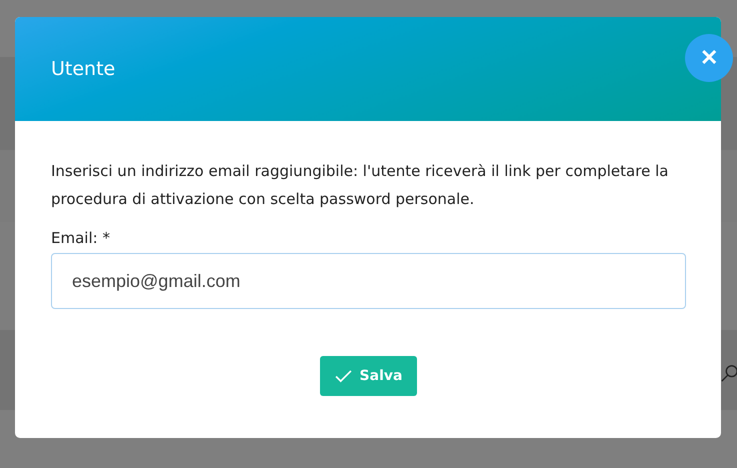  What do you see at coordinates (369, 376) in the screenshot?
I see `save-button: Salva` at bounding box center [369, 376].